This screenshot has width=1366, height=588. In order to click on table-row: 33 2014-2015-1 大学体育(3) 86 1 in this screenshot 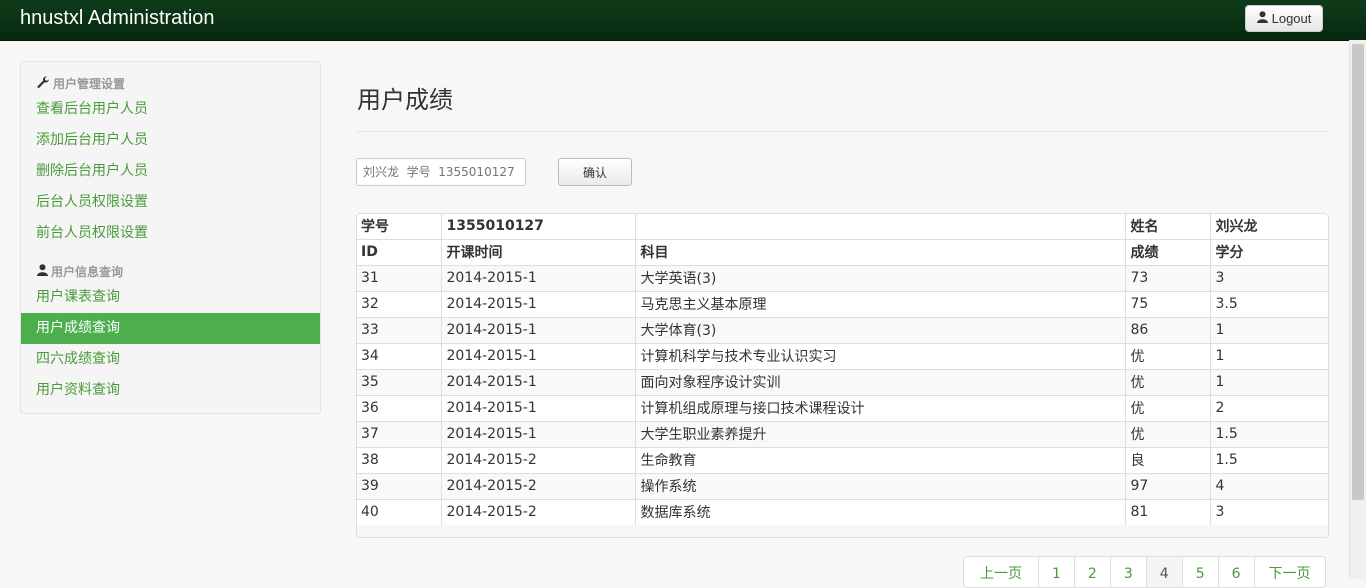, I will do `click(842, 329)`.